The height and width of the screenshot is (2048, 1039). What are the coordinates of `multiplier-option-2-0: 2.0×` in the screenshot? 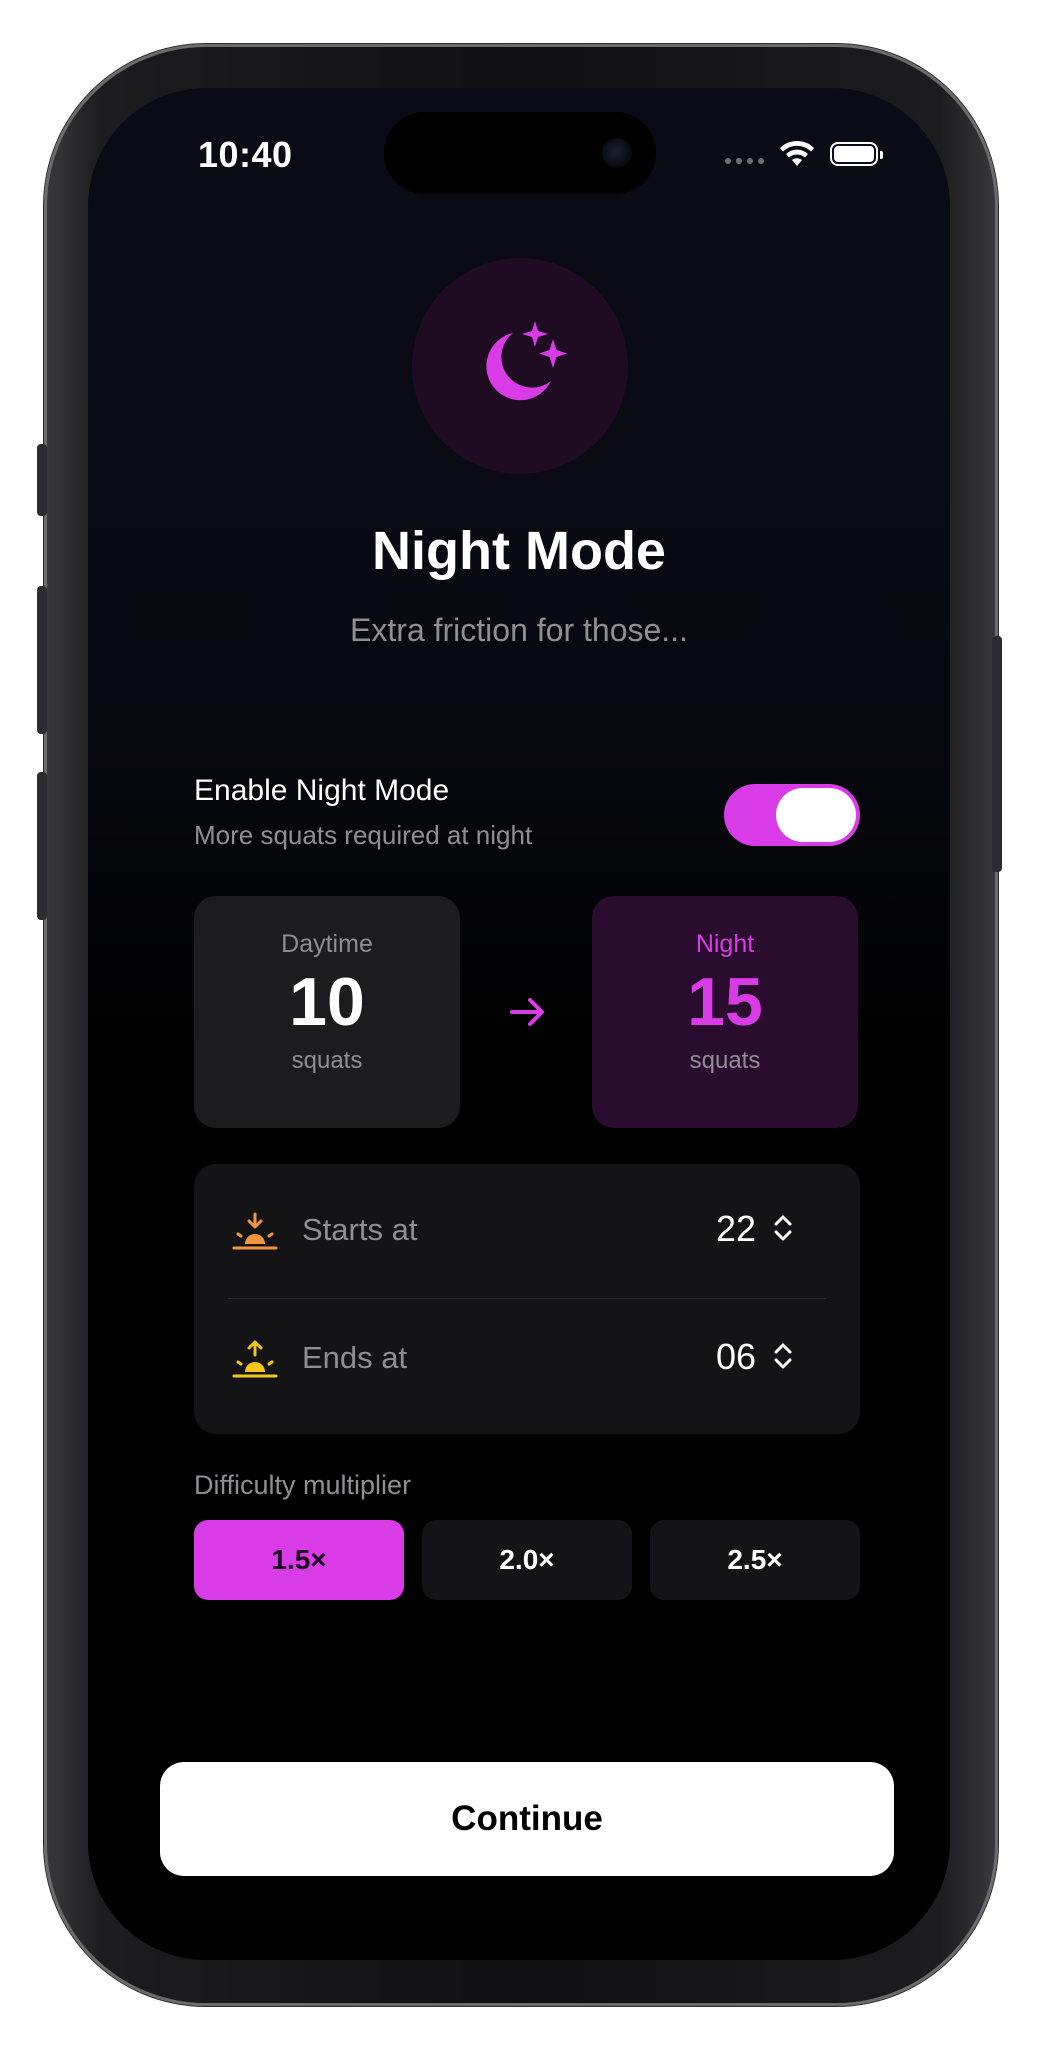 It's located at (527, 1560).